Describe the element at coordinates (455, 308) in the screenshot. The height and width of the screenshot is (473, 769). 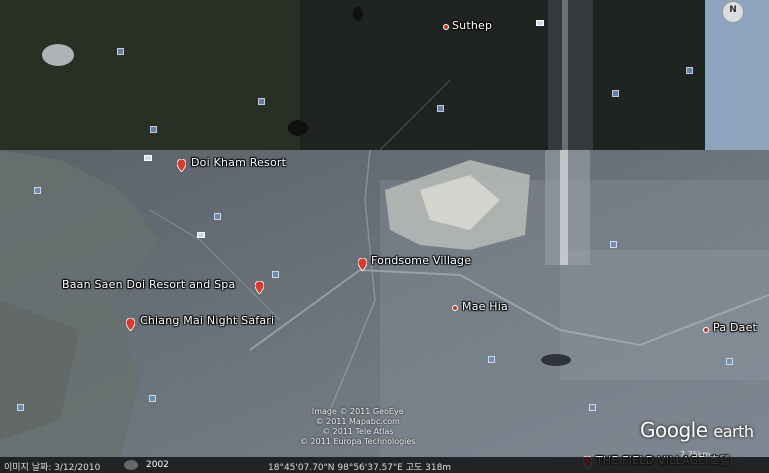
I see `place-marker-mae-hia` at that location.